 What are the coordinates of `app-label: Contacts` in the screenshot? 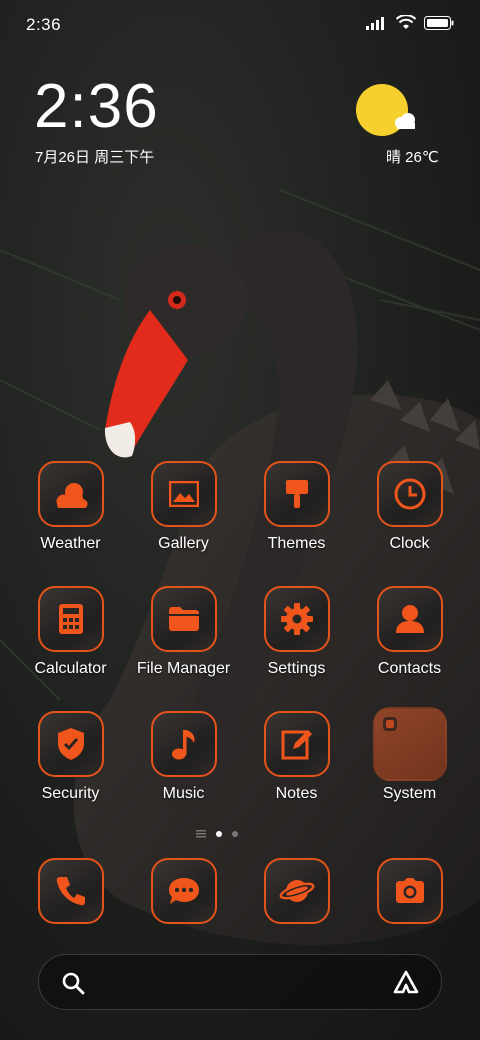 It's located at (409, 668).